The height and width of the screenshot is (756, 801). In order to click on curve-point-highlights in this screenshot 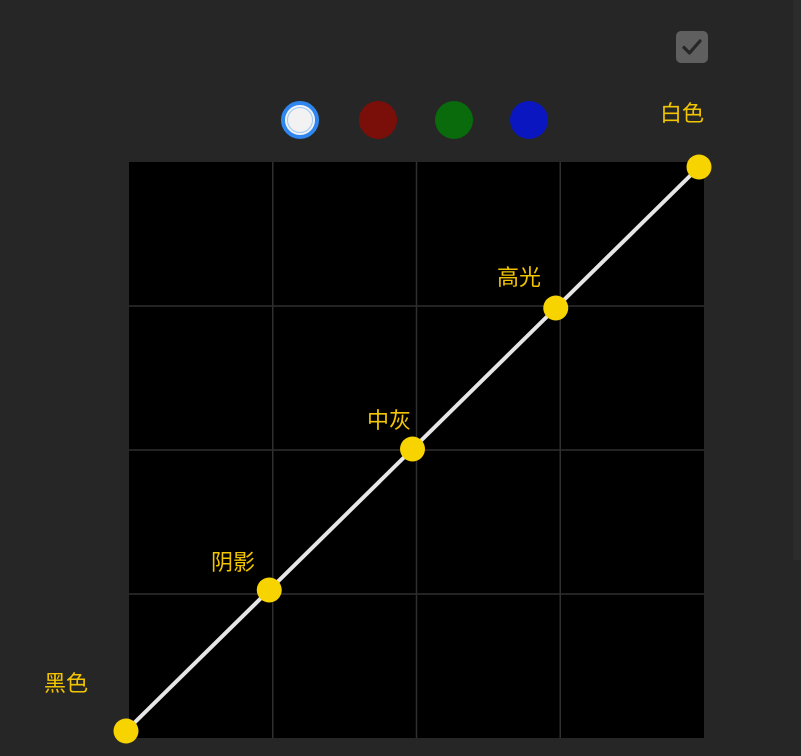, I will do `click(556, 308)`.